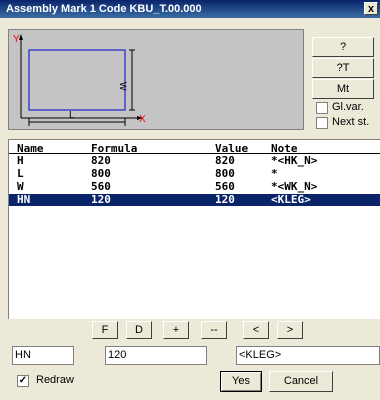 The height and width of the screenshot is (400, 380). I want to click on redraw-label: Redraw, so click(55, 380).